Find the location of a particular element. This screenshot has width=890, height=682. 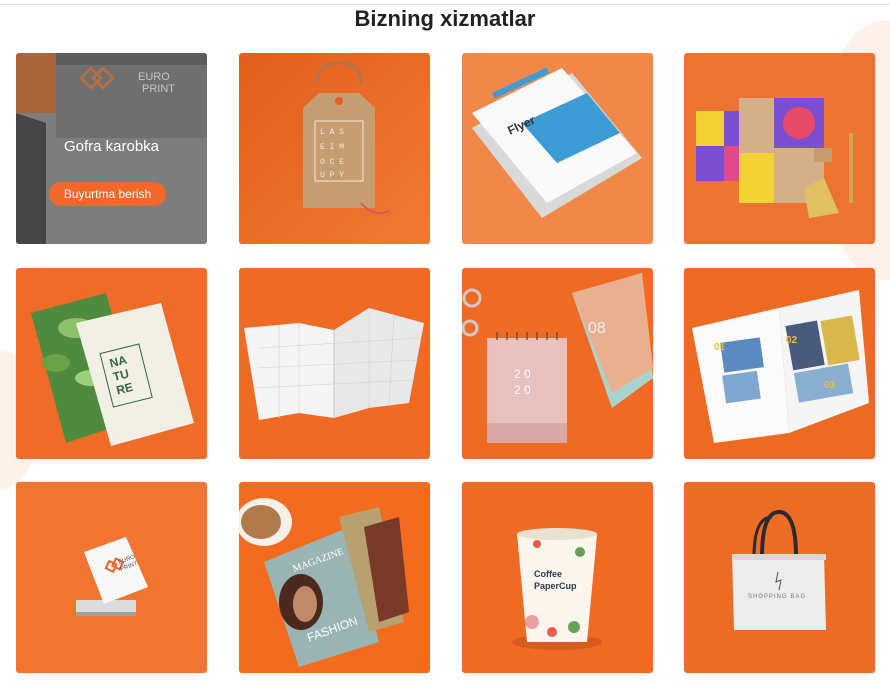

flyer-image: Flyer is located at coordinates (557, 148).